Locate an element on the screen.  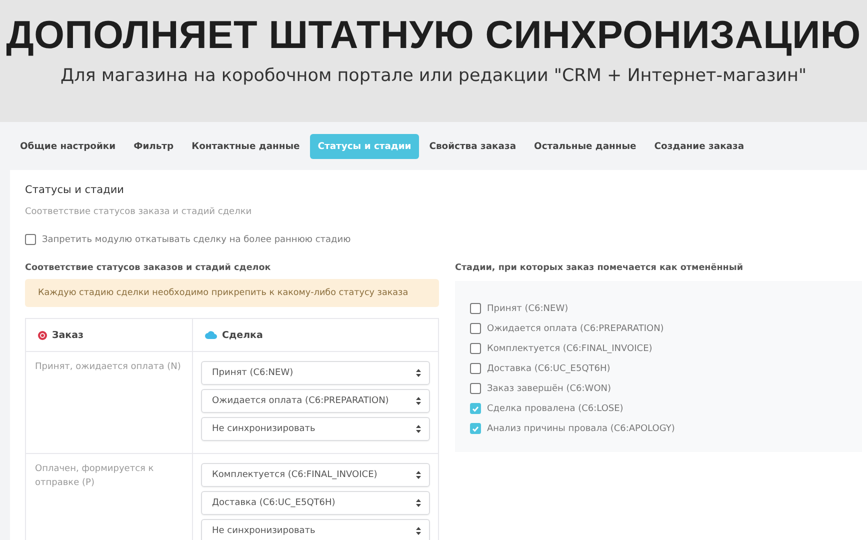
cancel-stages-title: Стадии, при которых заказ помечается как отменённый is located at coordinates (599, 268).